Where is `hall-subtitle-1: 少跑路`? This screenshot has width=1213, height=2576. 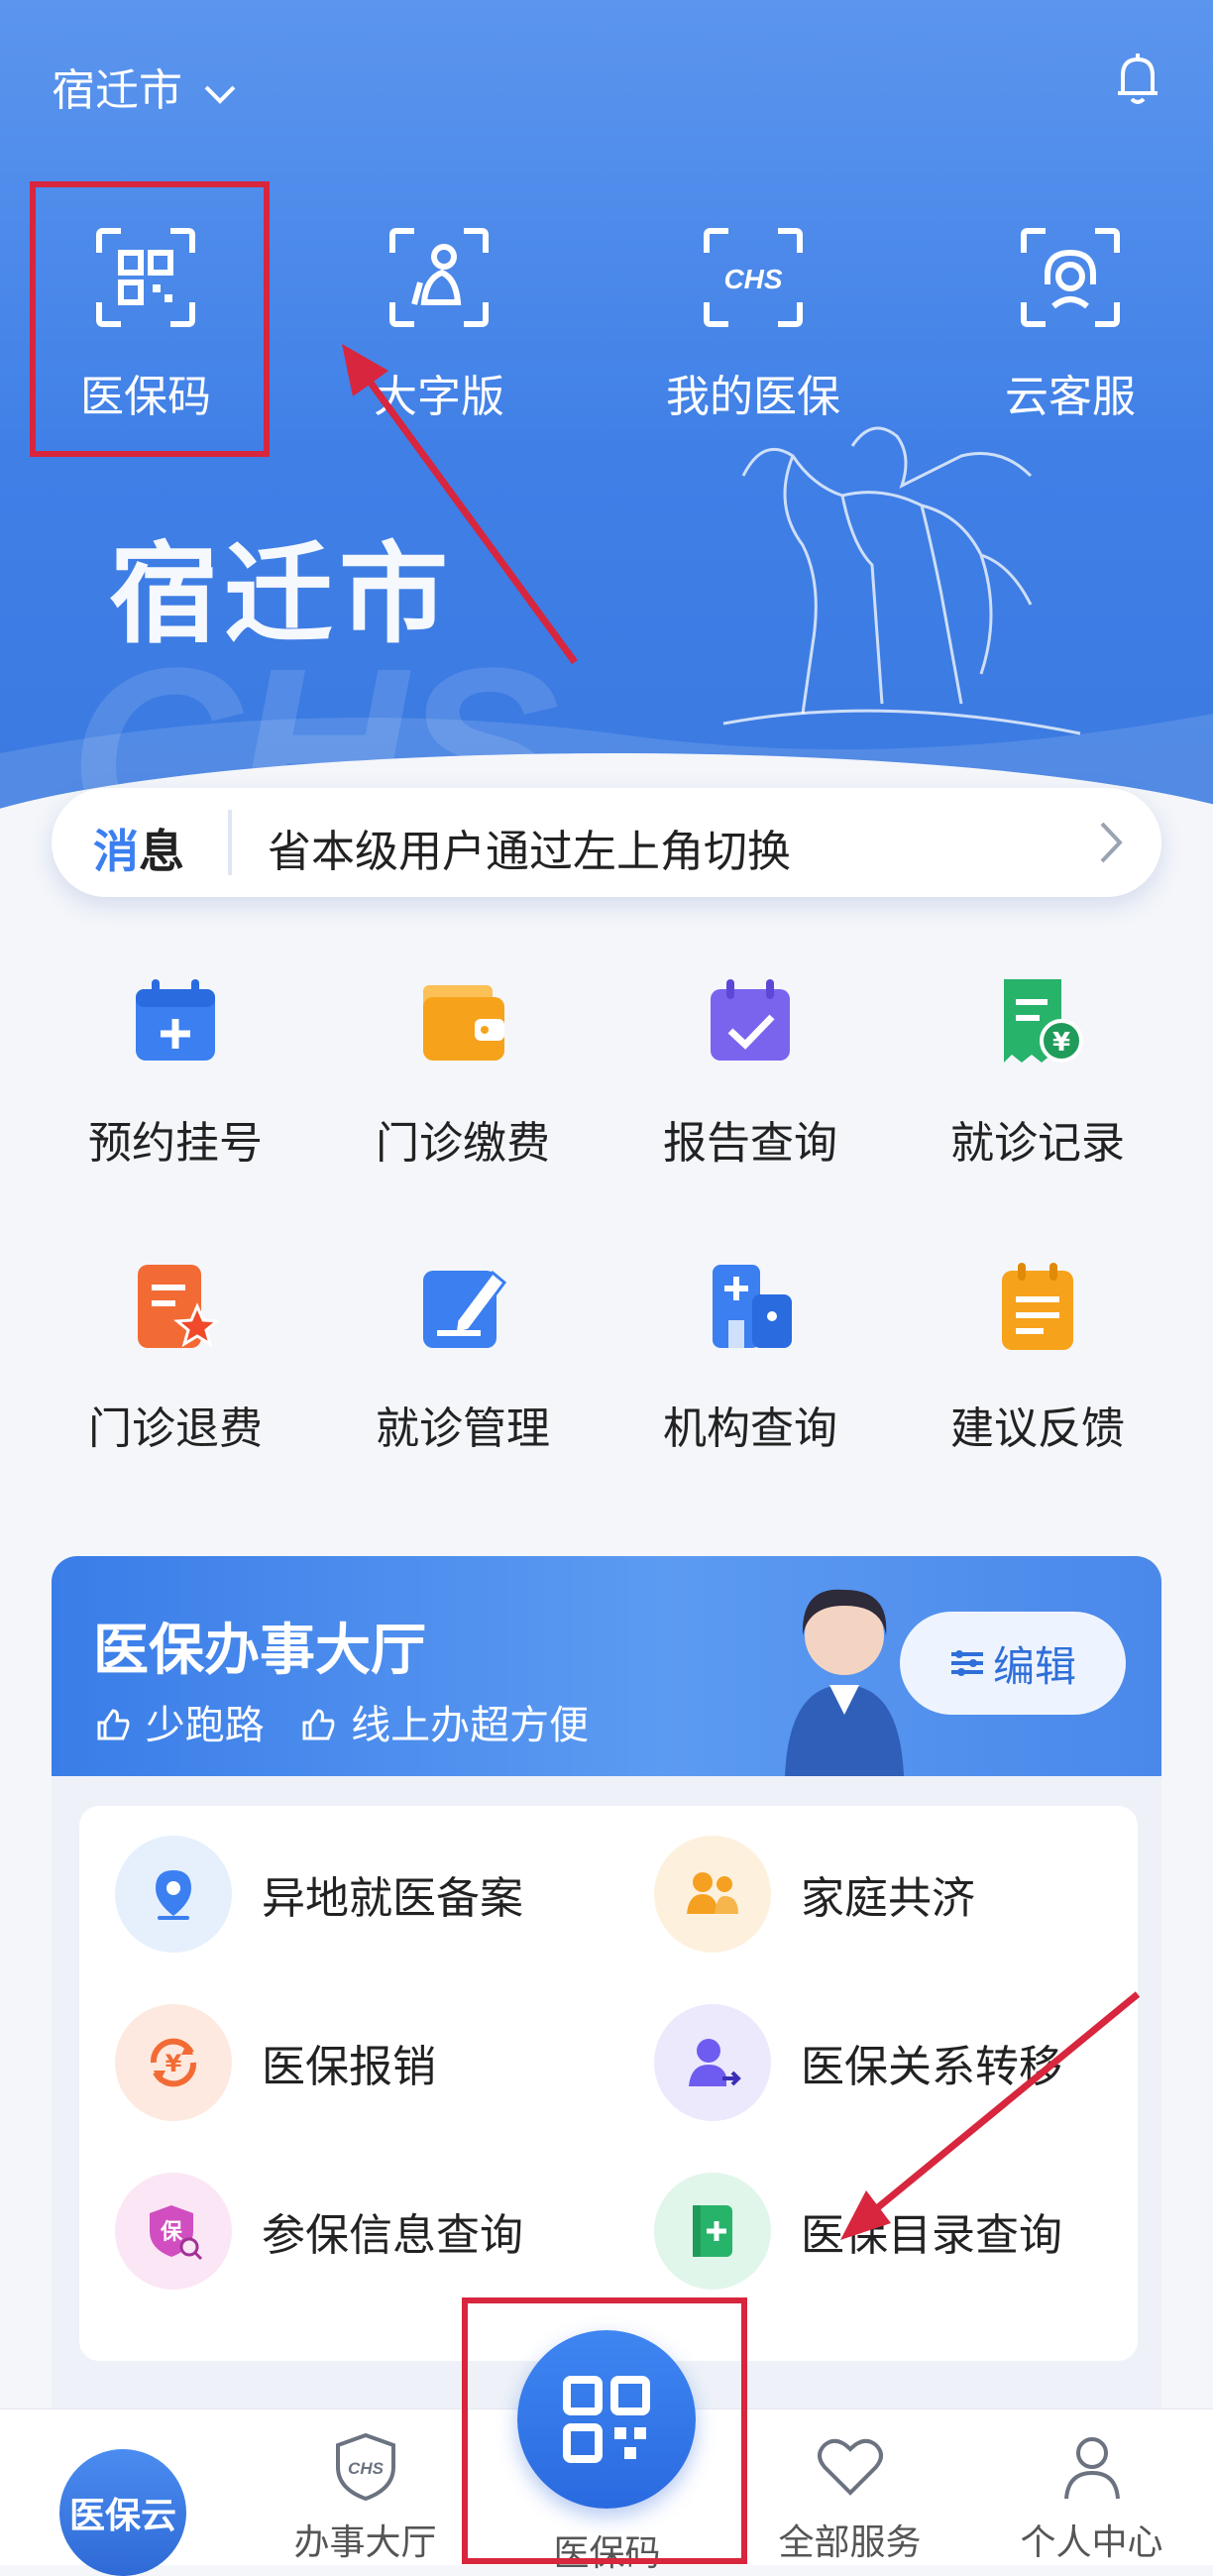 hall-subtitle-1: 少跑路 is located at coordinates (205, 1725).